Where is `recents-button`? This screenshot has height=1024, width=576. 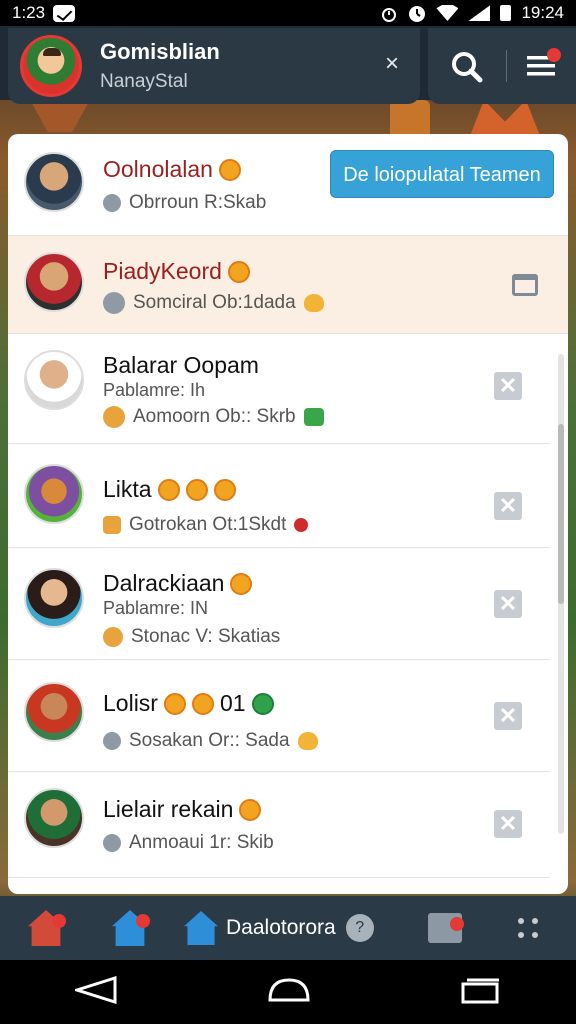 recents-button is located at coordinates (481, 992).